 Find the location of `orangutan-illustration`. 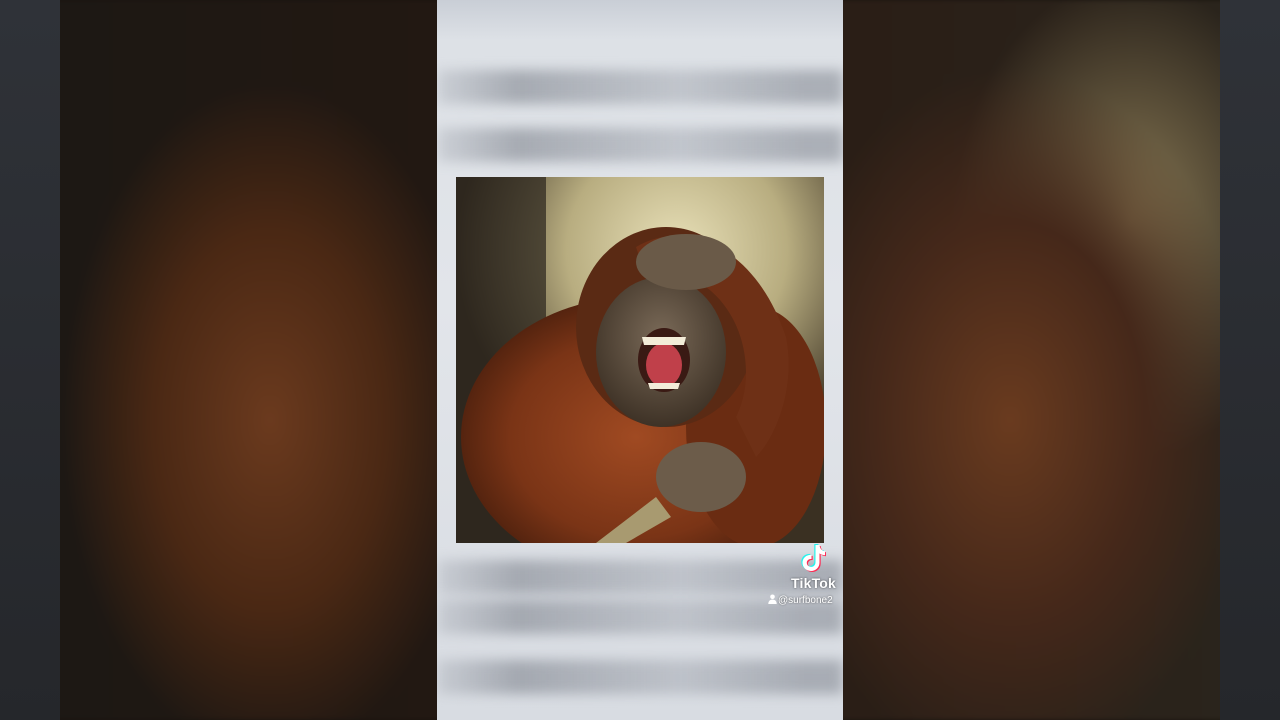

orangutan-illustration is located at coordinates (640, 360).